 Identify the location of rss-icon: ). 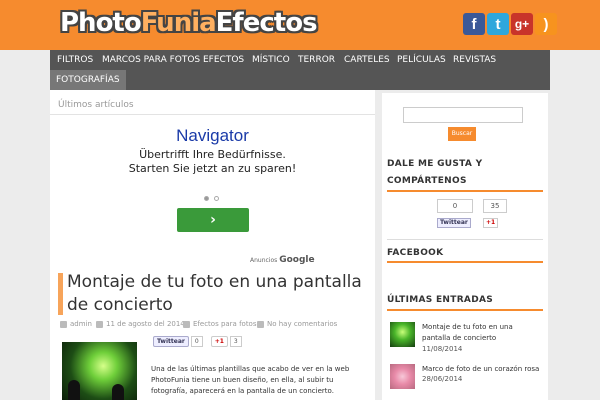
(546, 24).